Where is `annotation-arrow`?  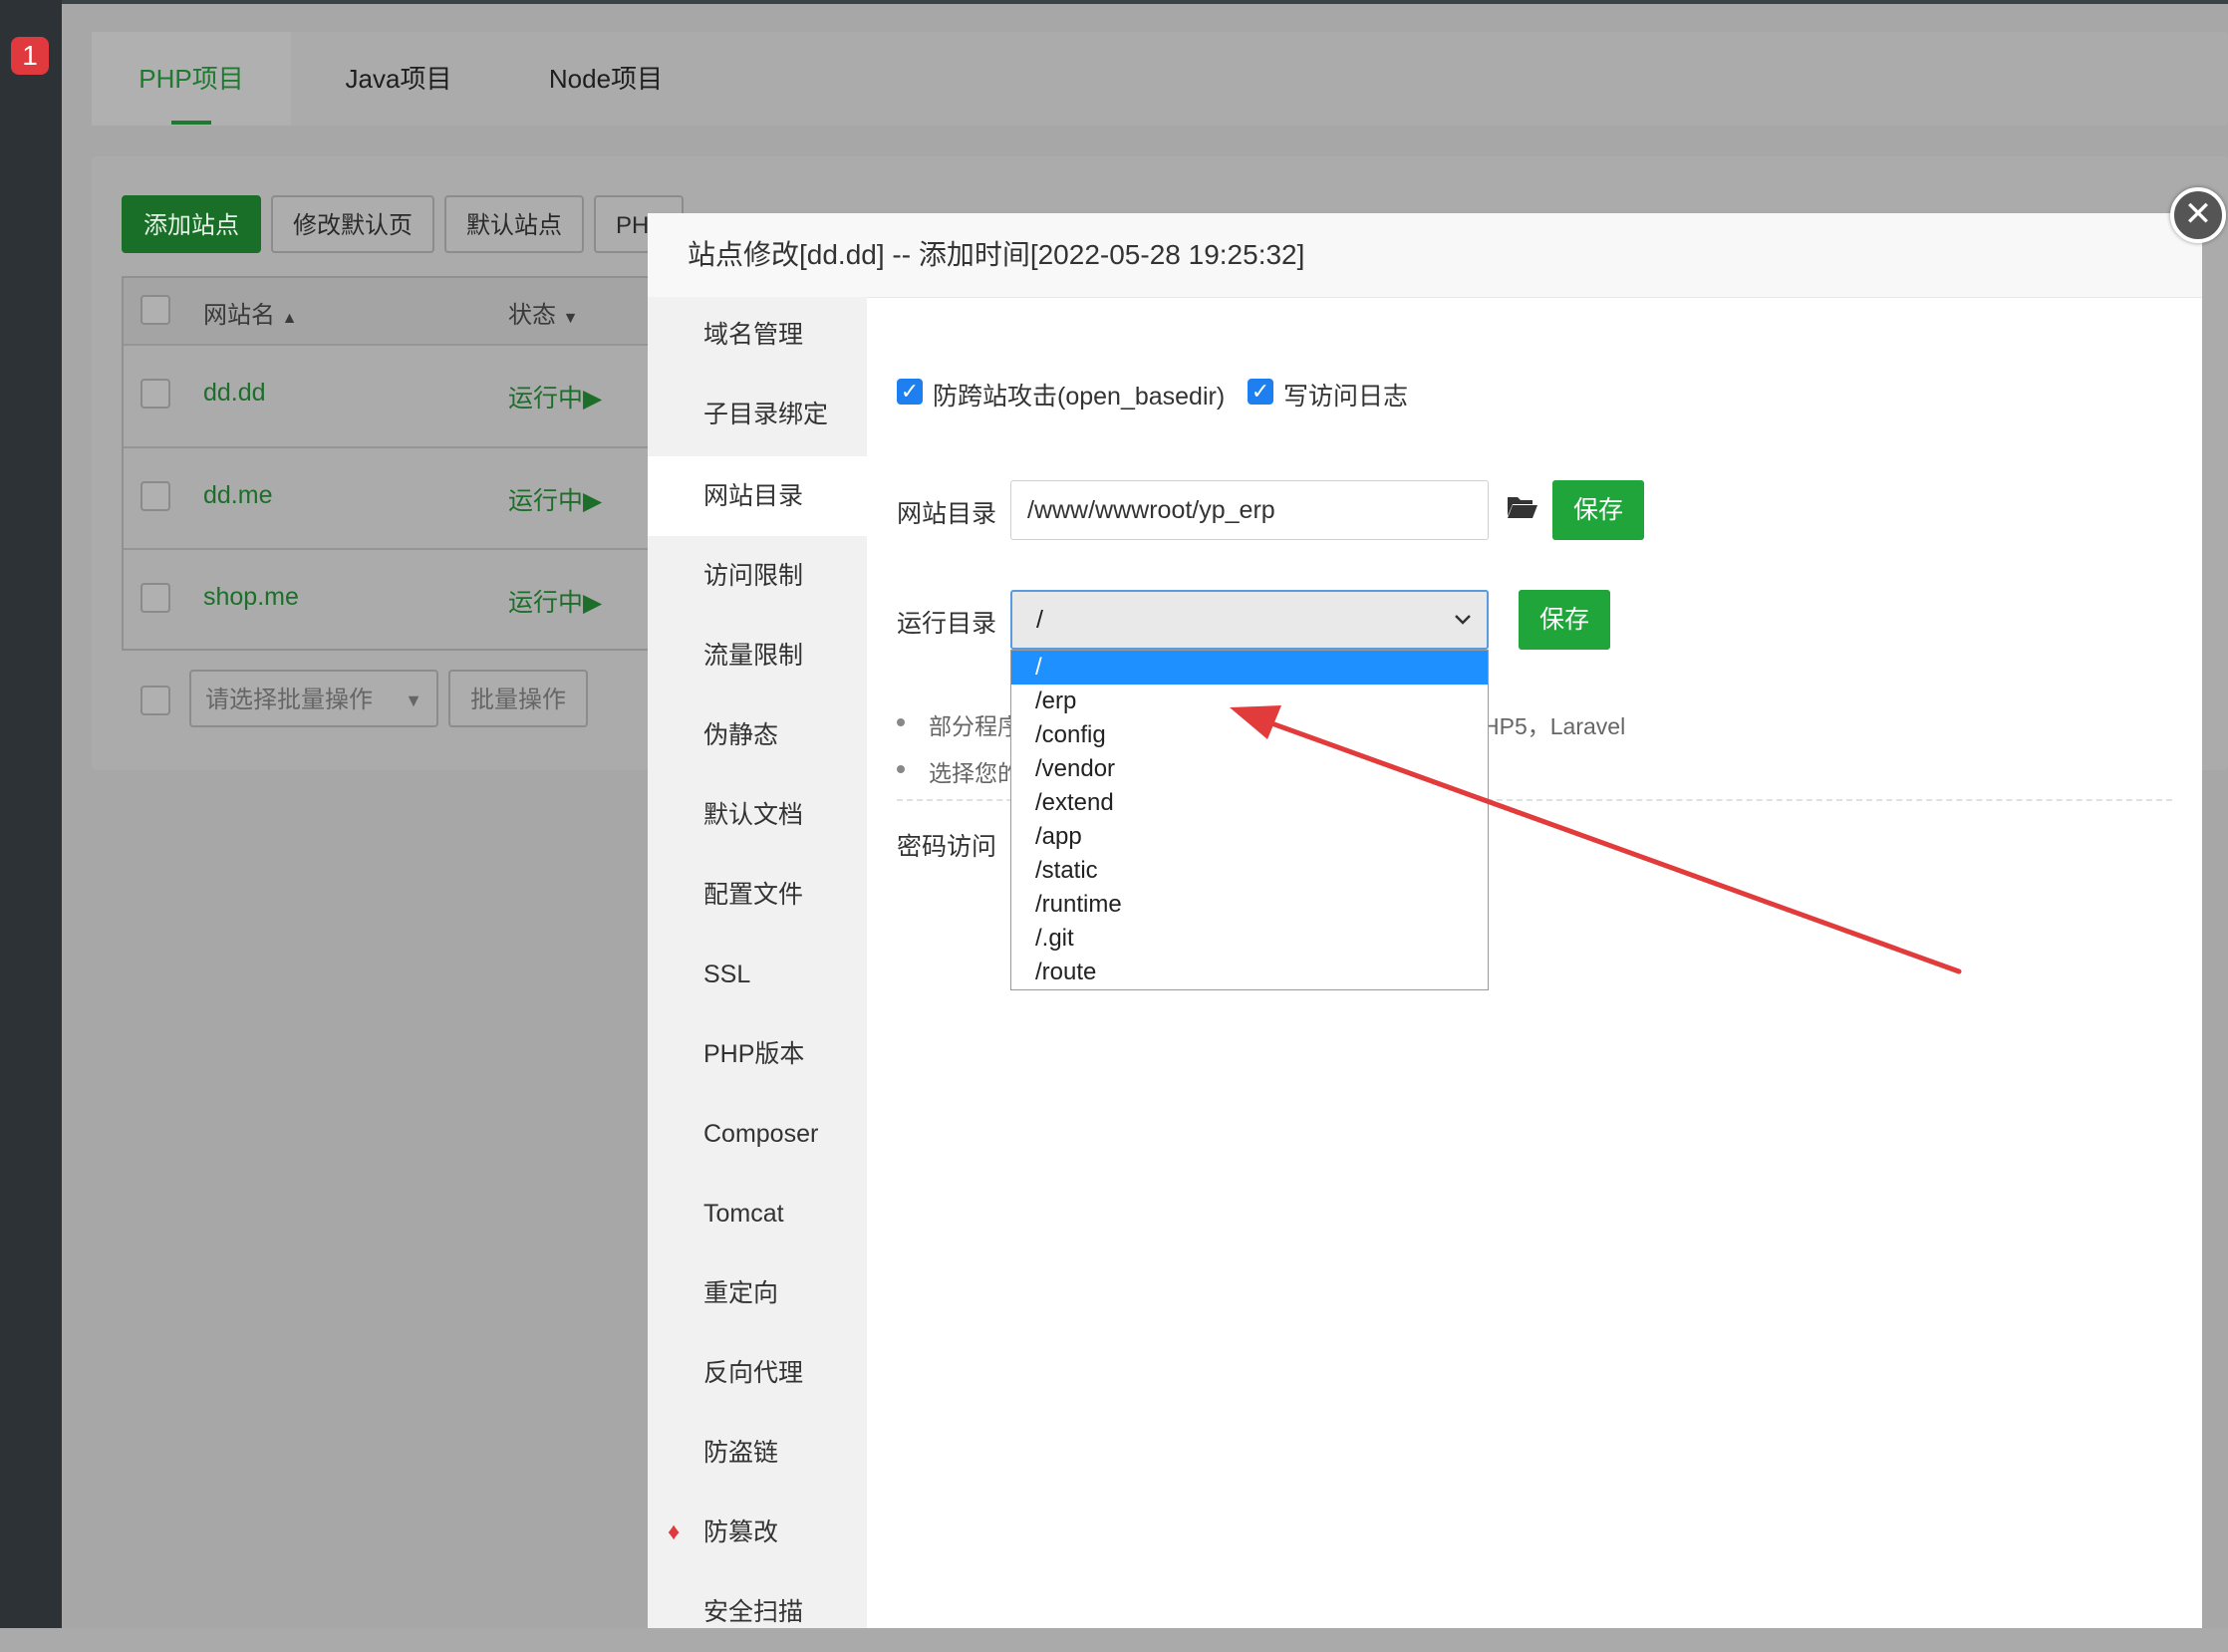 annotation-arrow is located at coordinates (1596, 839).